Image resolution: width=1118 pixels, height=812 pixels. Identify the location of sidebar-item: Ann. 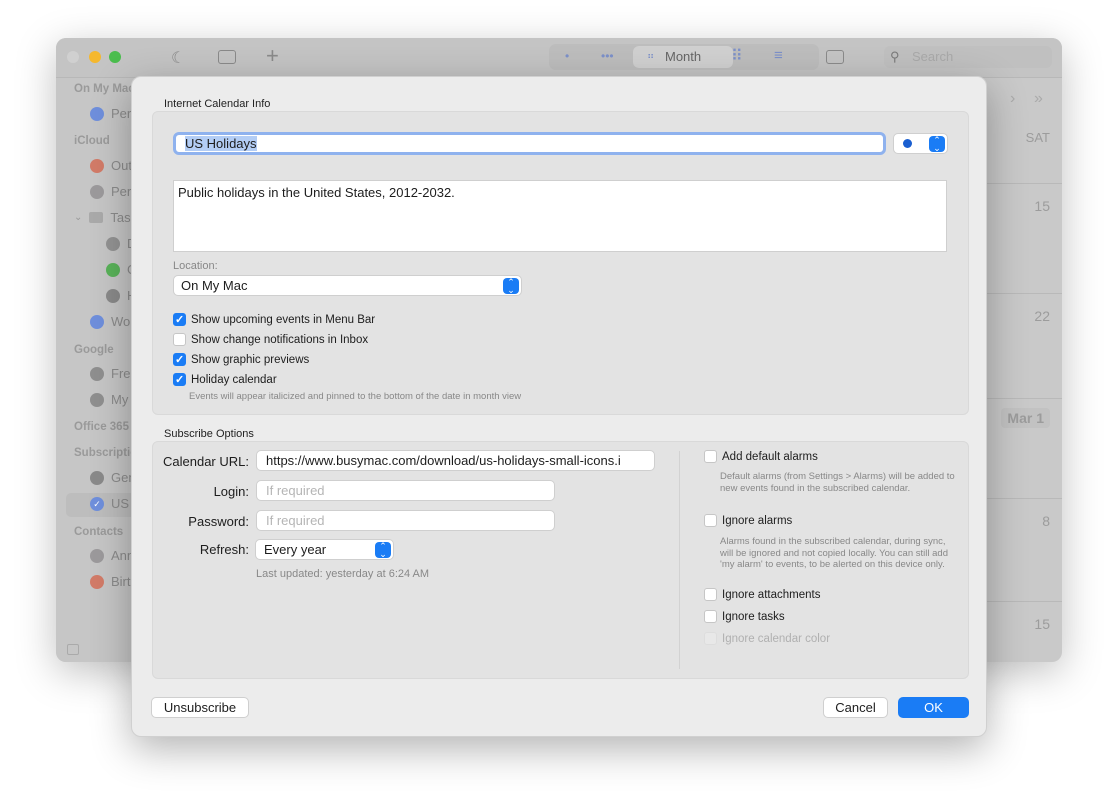
(112, 555).